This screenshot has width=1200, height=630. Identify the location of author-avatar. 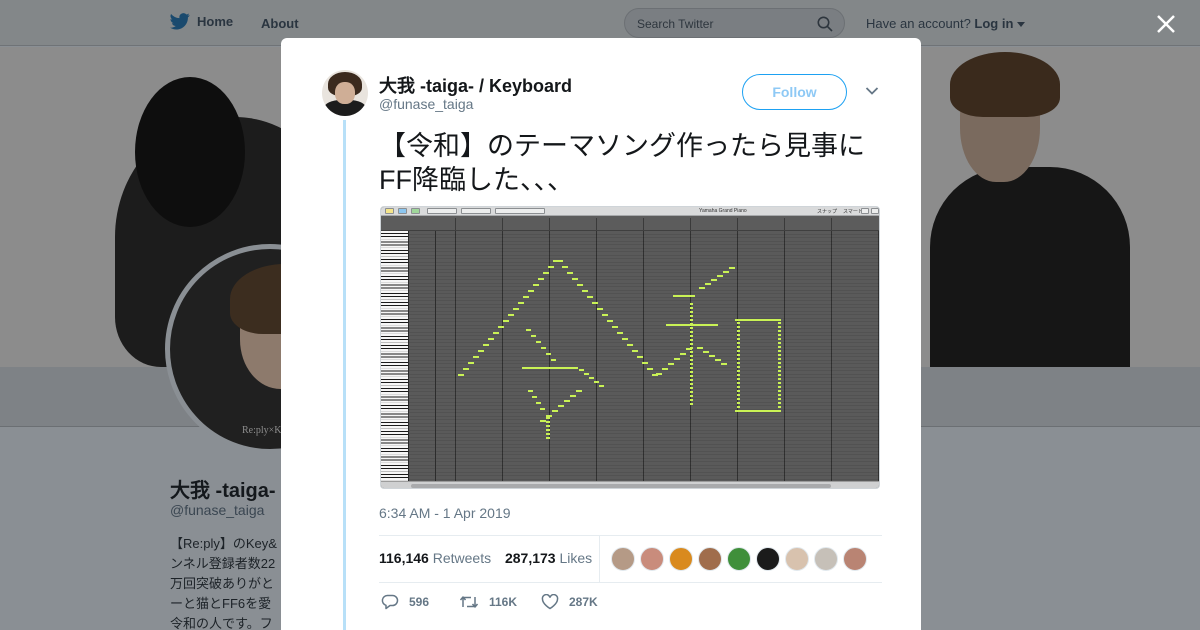
(345, 93).